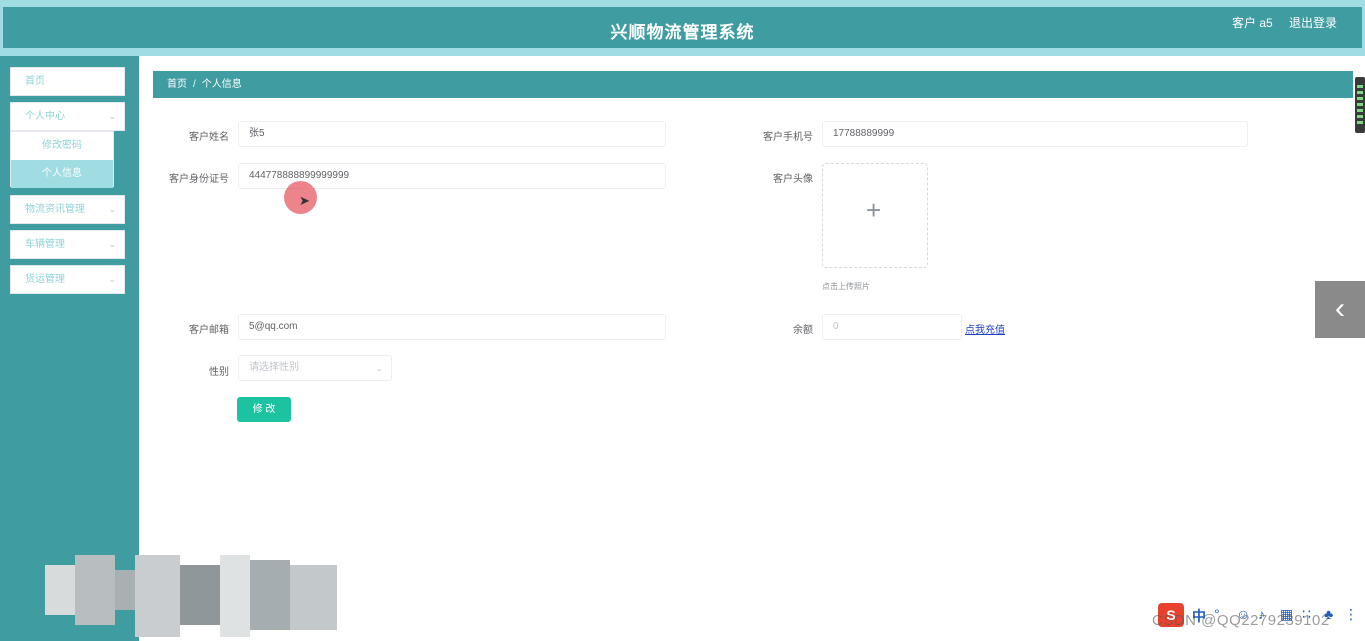  What do you see at coordinates (452, 327) in the screenshot?
I see `email-field: 5@qq.com` at bounding box center [452, 327].